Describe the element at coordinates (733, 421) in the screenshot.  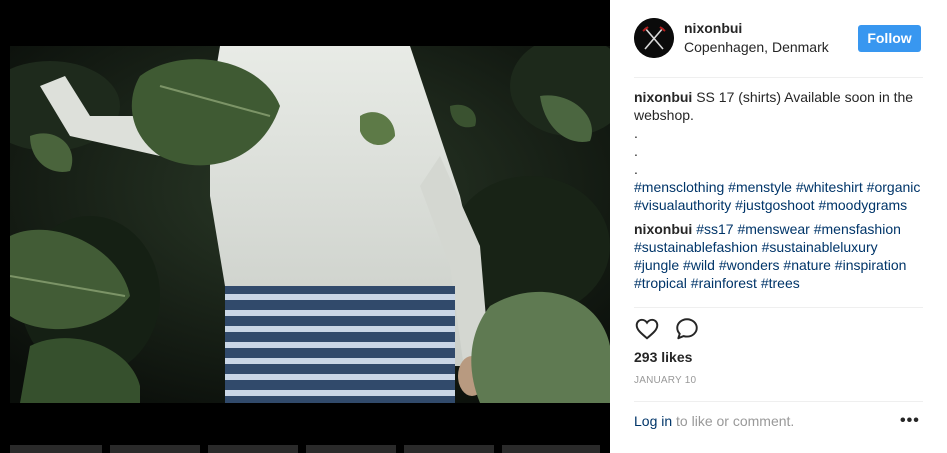
I see `login-prompt-text: to like or comment.` at that location.